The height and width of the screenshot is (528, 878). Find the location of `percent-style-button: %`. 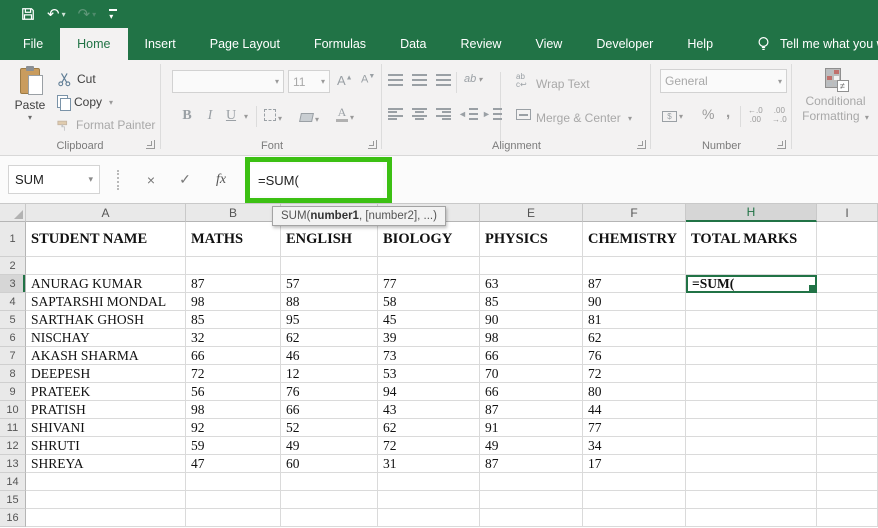

percent-style-button: % is located at coordinates (708, 114).